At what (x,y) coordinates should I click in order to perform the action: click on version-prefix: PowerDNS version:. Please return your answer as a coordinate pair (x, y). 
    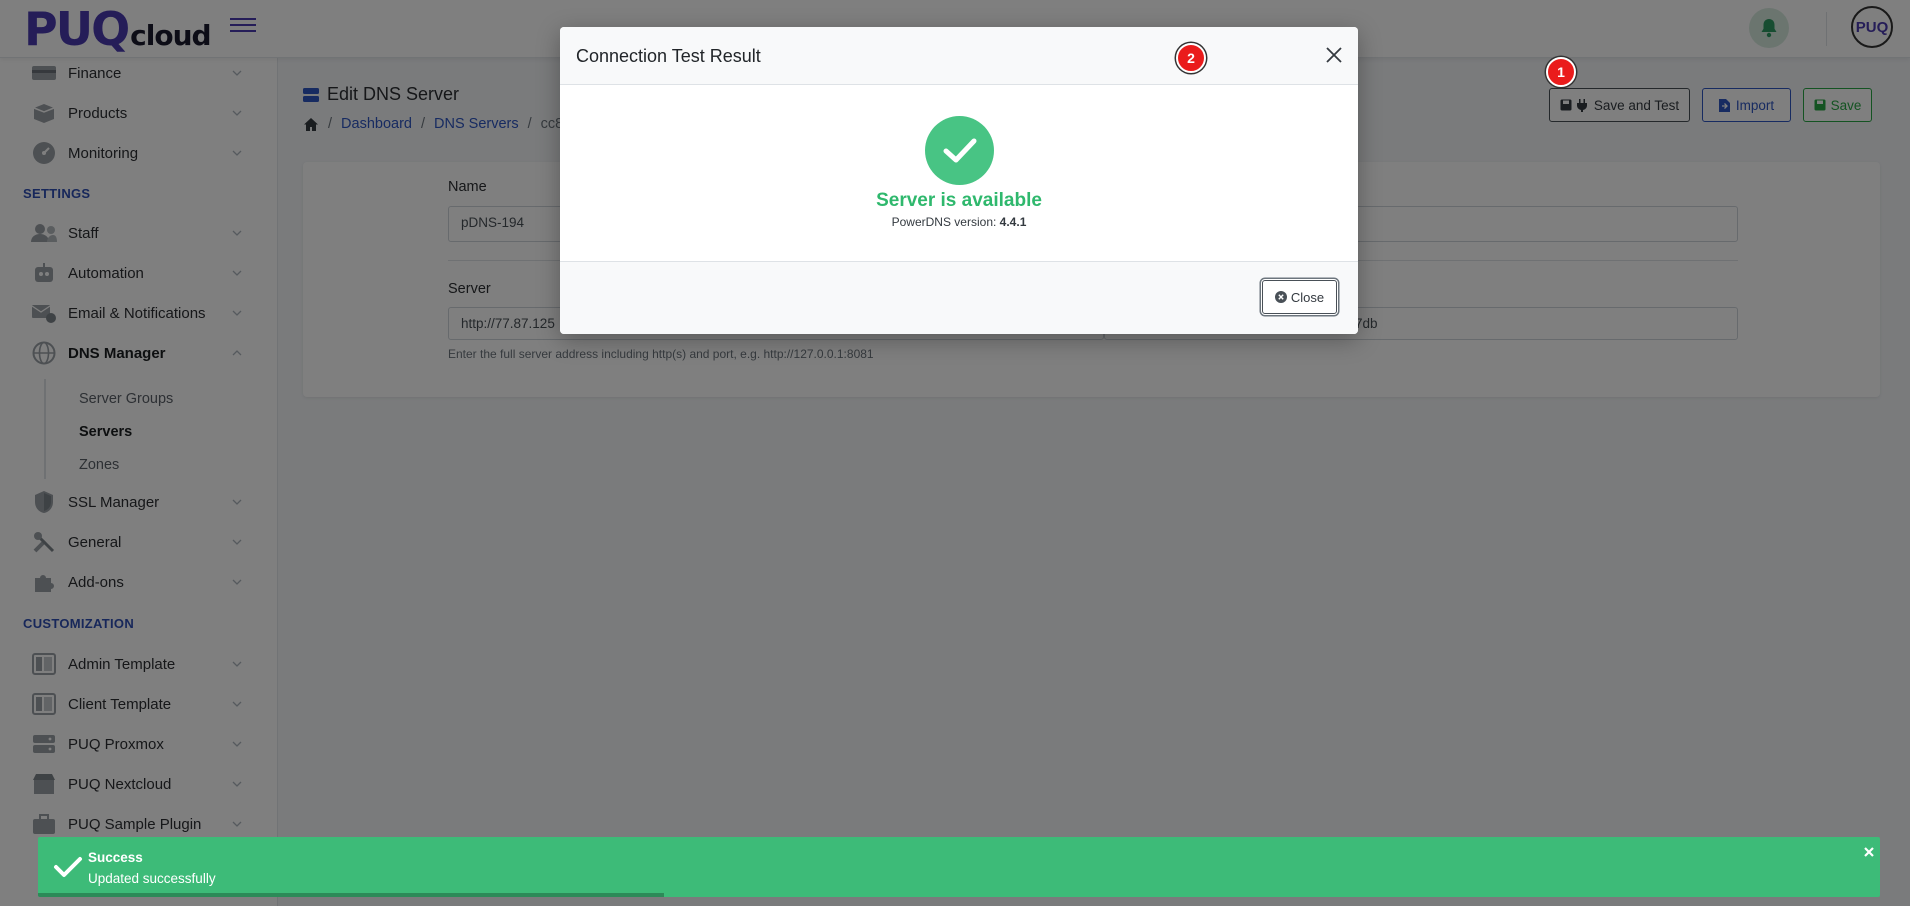
    Looking at the image, I should click on (945, 222).